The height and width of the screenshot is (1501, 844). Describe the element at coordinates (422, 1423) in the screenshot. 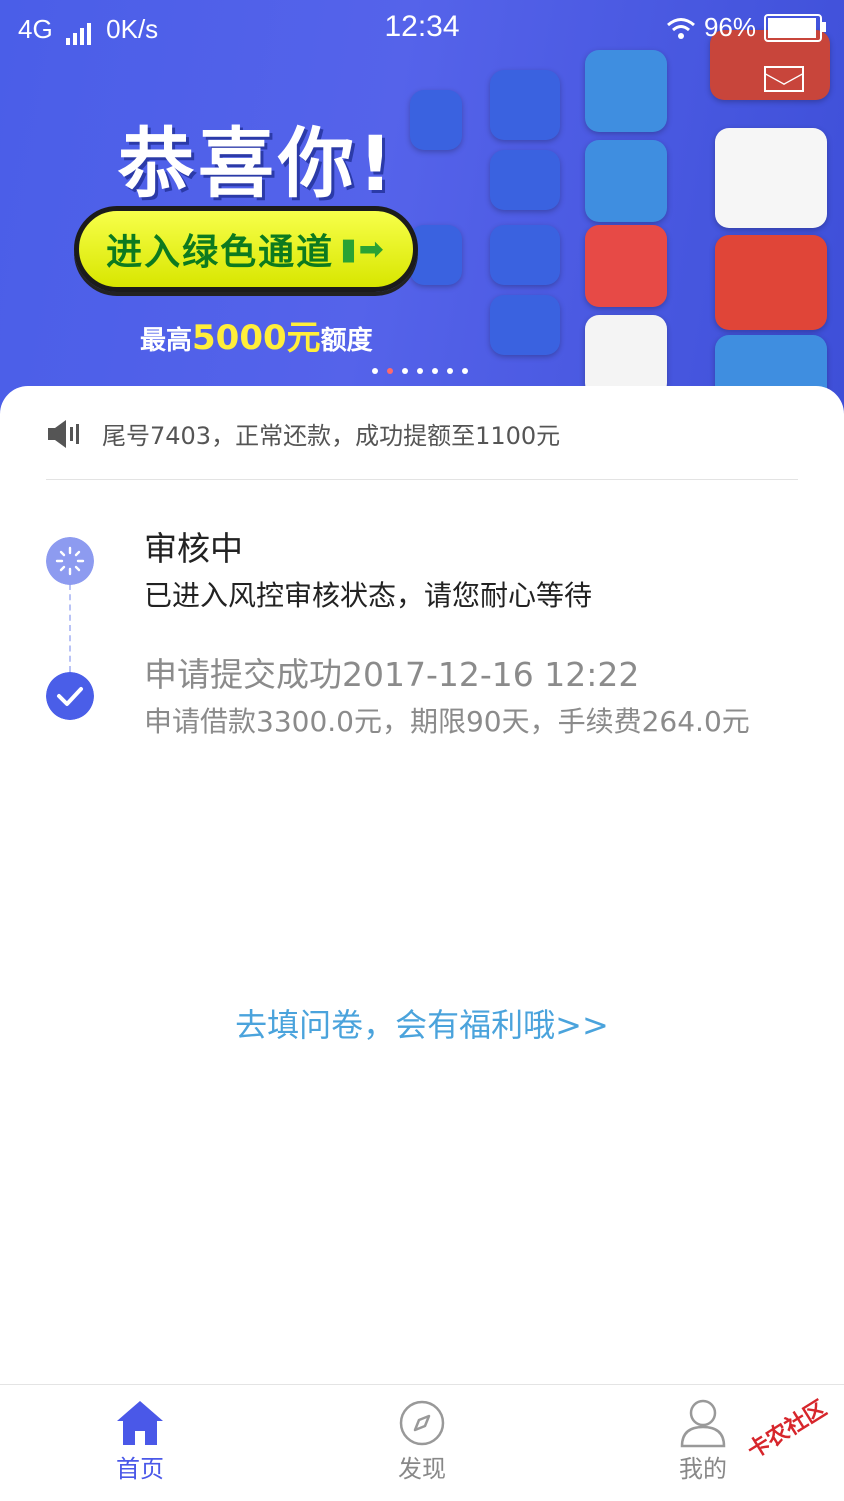

I see `compass-icon` at that location.